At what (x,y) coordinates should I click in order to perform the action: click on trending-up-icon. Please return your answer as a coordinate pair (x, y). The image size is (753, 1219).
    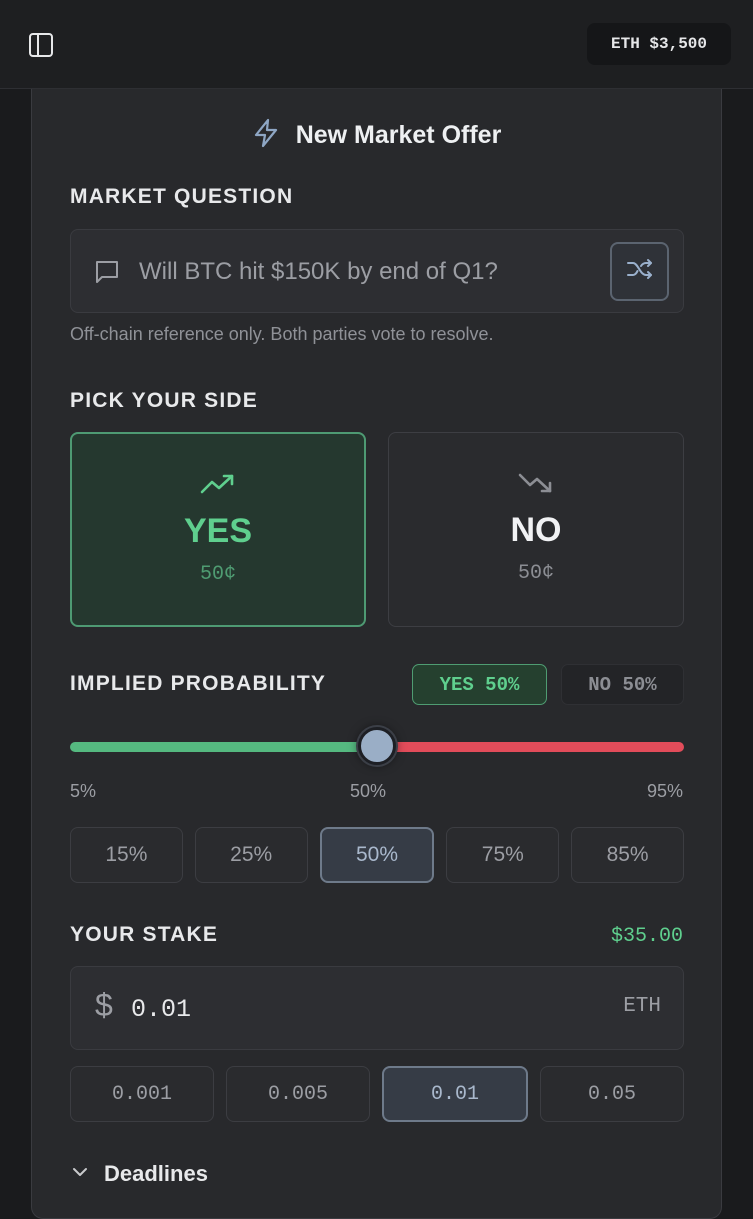
    Looking at the image, I should click on (218, 484).